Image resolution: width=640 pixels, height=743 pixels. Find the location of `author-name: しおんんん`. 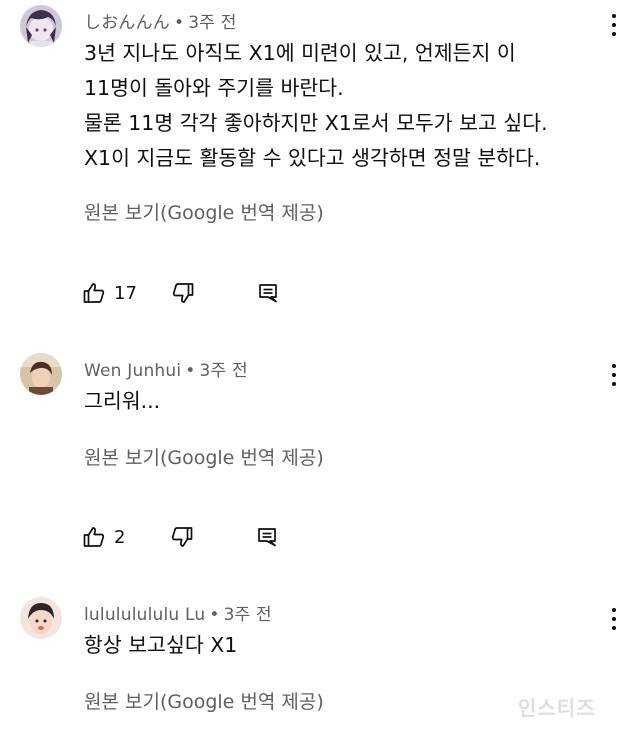

author-name: しおんんん is located at coordinates (127, 23).